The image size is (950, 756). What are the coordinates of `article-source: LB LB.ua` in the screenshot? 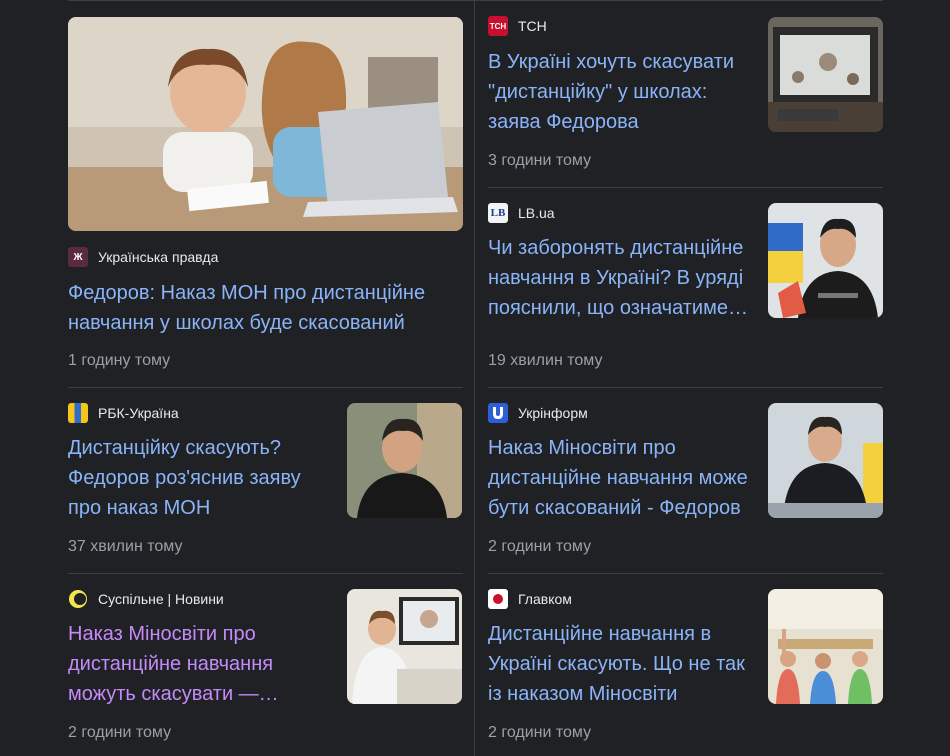 It's located at (521, 213).